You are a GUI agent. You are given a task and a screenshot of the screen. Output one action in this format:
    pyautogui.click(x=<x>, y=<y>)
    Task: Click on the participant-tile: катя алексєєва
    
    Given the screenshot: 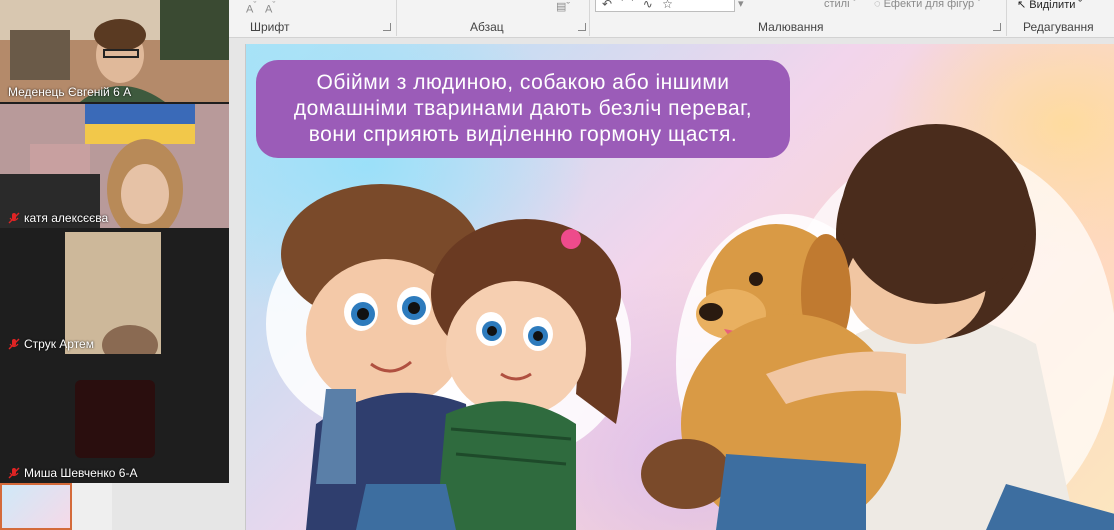 What is the action you would take?
    pyautogui.click(x=114, y=166)
    